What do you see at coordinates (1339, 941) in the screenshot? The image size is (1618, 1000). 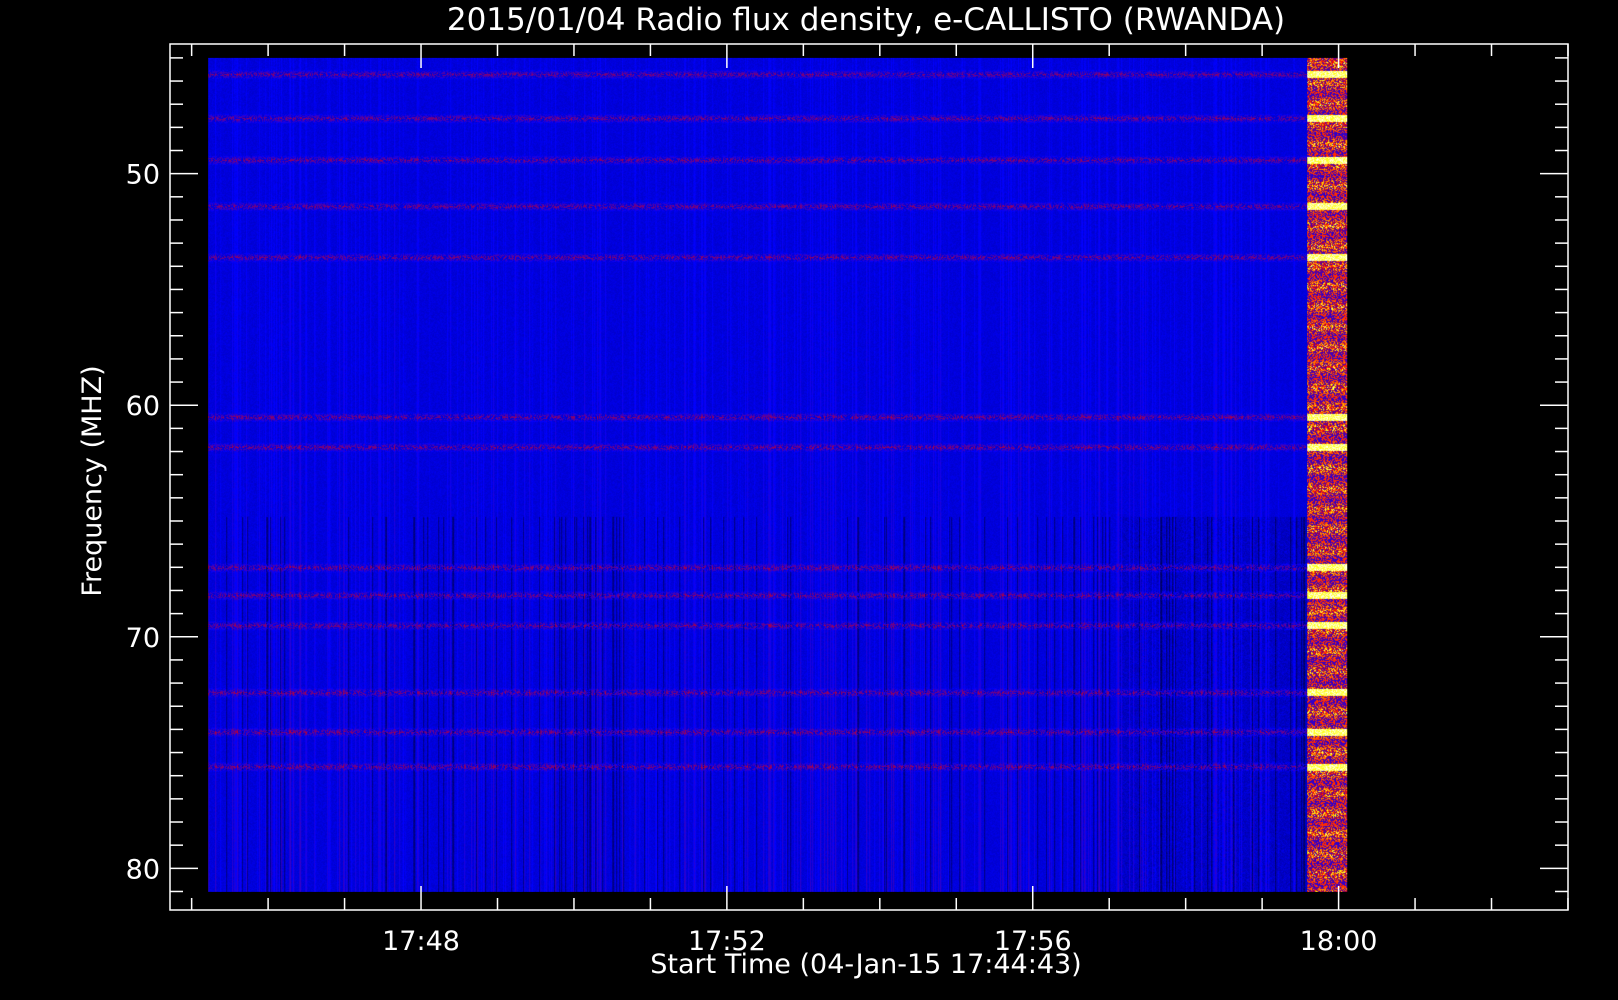 I see `x-tick-label: 18:00` at bounding box center [1339, 941].